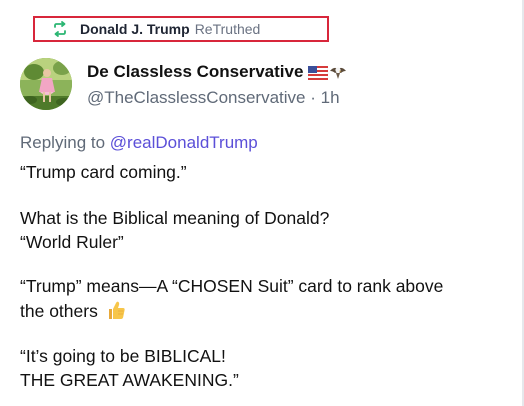 This screenshot has height=406, width=524. Describe the element at coordinates (184, 142) in the screenshot. I see `replying-to-mention: @realDonaldTrump` at that location.